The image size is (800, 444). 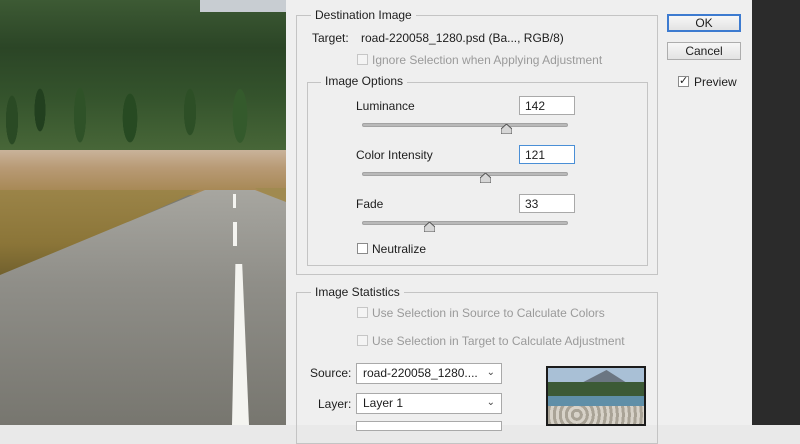 What do you see at coordinates (364, 81) in the screenshot?
I see `image-options-title: Image Options` at bounding box center [364, 81].